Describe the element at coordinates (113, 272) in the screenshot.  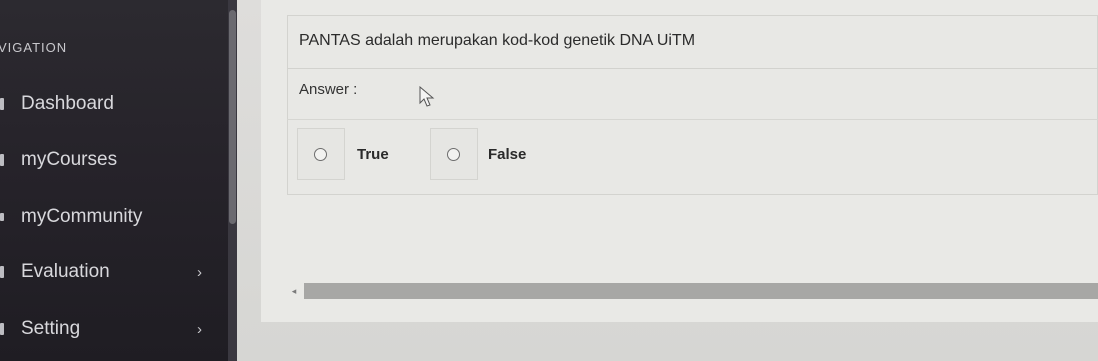
I see `sidebar-item-evaluation: Evaluation ›` at that location.